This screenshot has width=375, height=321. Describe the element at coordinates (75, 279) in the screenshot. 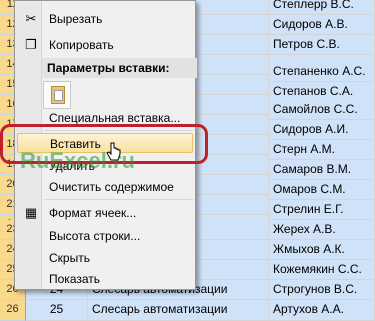

I see `menu-item-label: Показать` at that location.